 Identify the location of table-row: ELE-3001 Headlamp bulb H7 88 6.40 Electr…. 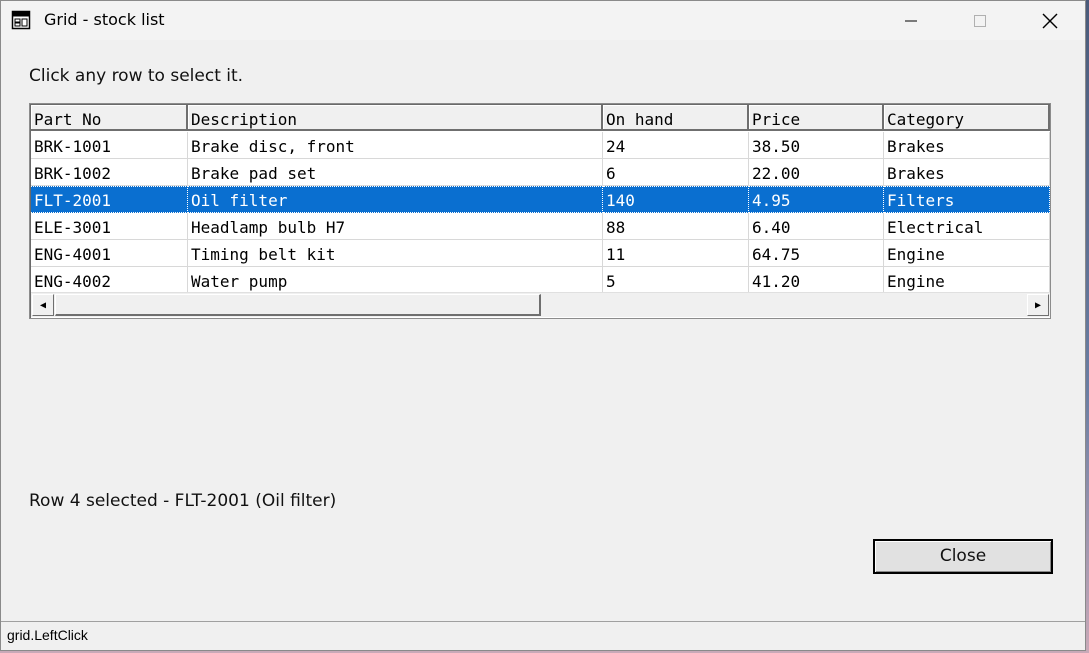
(540, 226).